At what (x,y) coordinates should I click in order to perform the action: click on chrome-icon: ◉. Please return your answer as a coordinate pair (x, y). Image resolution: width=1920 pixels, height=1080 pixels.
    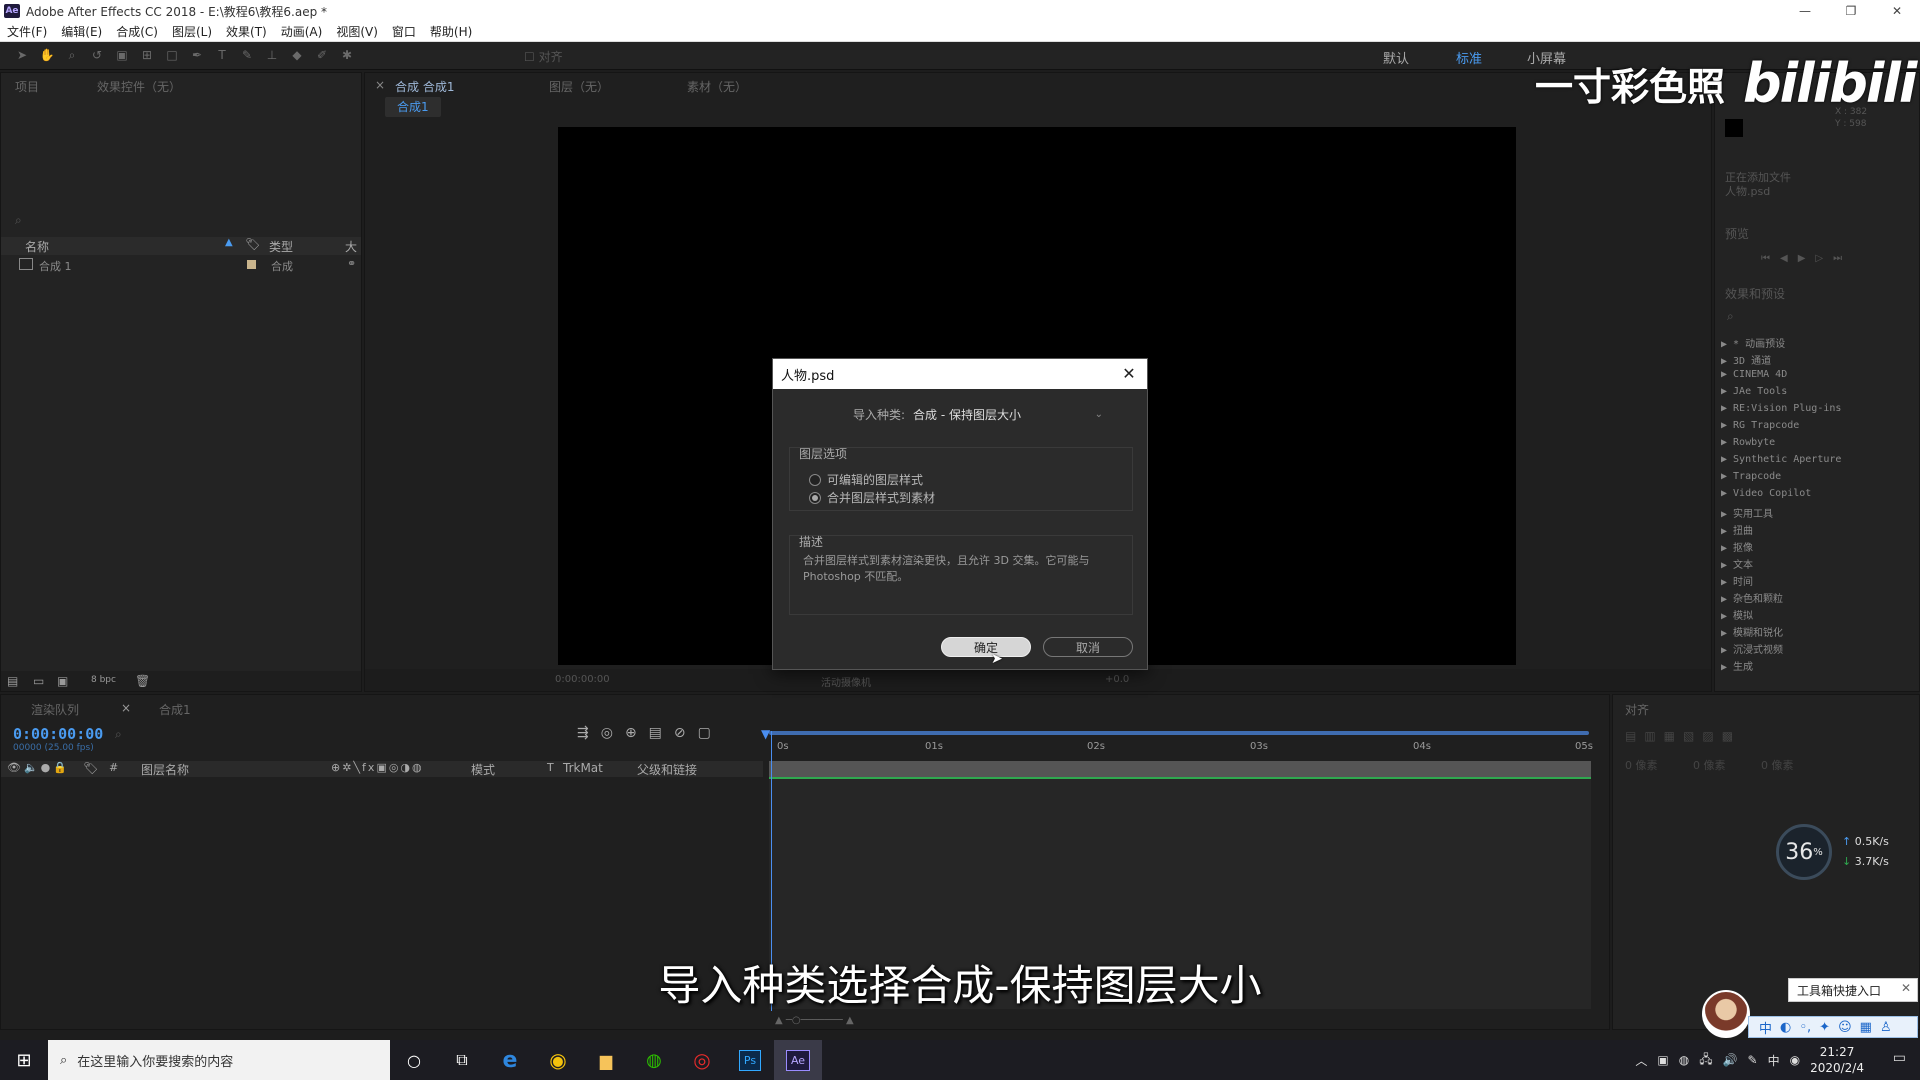
    Looking at the image, I should click on (558, 1060).